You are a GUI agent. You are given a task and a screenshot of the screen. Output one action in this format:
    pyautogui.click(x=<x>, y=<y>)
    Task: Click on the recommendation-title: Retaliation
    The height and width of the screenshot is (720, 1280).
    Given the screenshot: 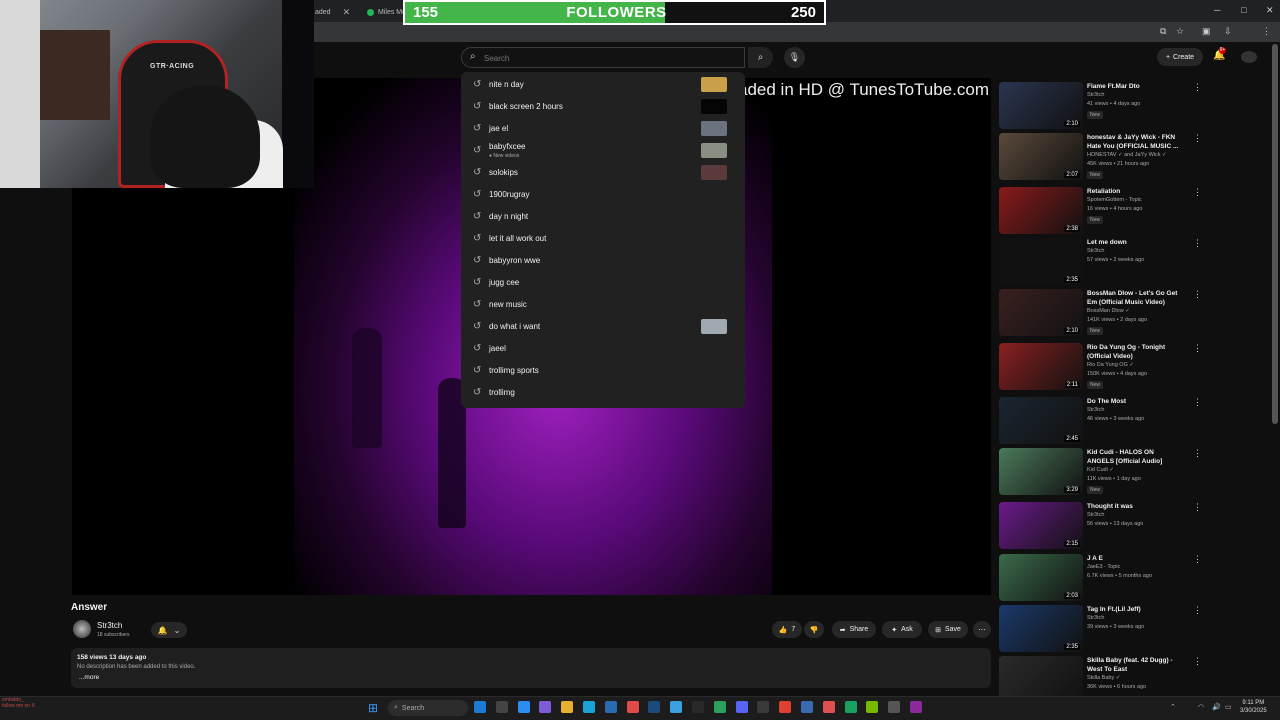 What is the action you would take?
    pyautogui.click(x=1134, y=191)
    